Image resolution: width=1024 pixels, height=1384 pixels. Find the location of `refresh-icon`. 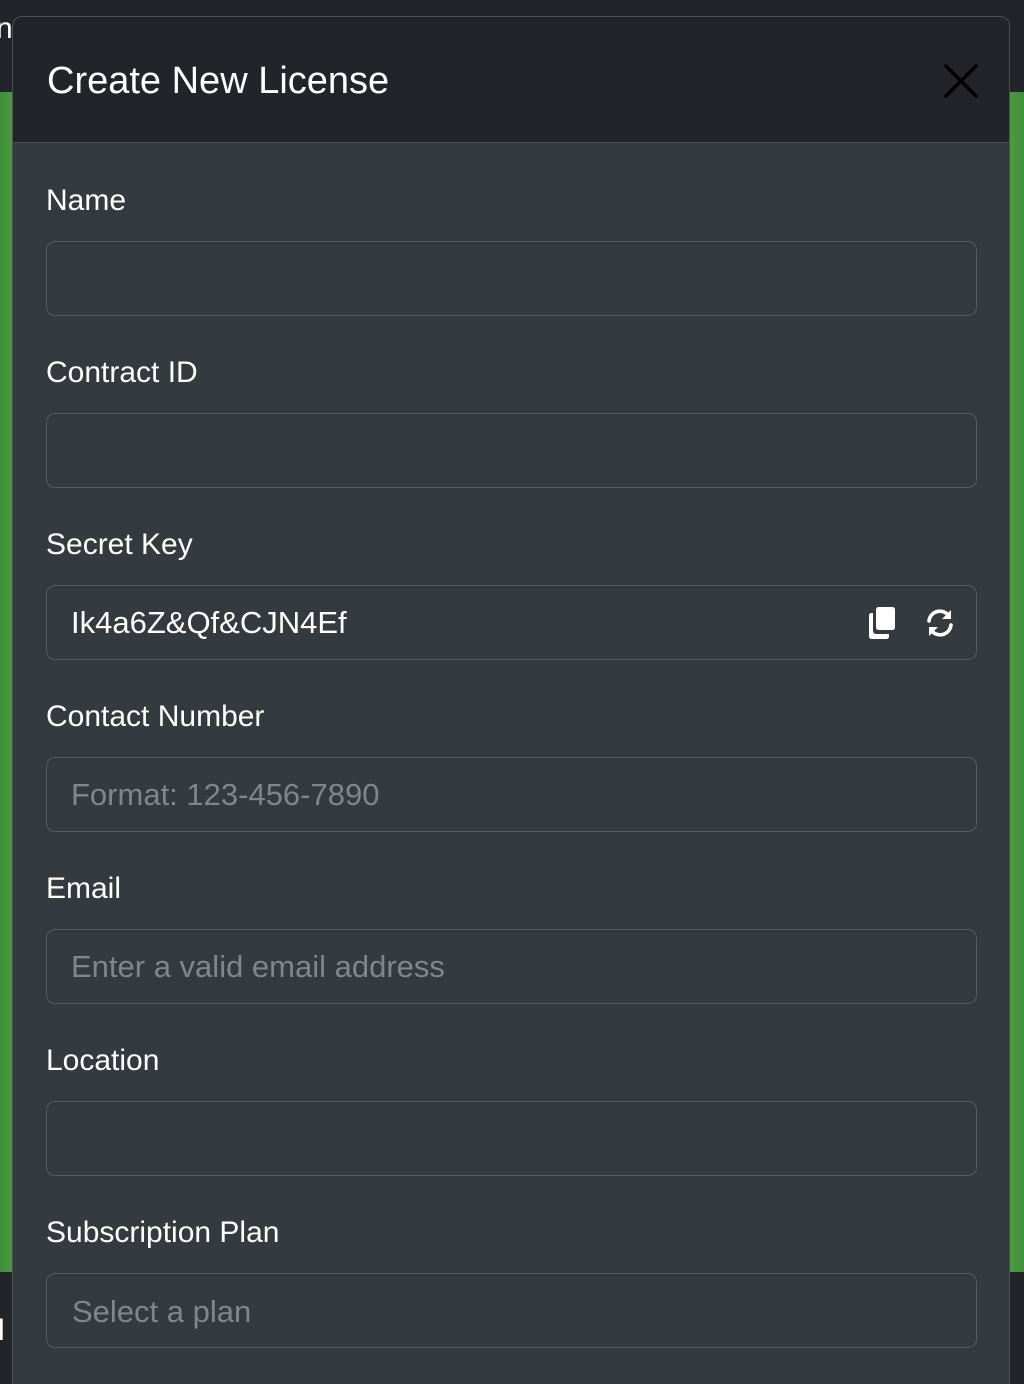

refresh-icon is located at coordinates (940, 622).